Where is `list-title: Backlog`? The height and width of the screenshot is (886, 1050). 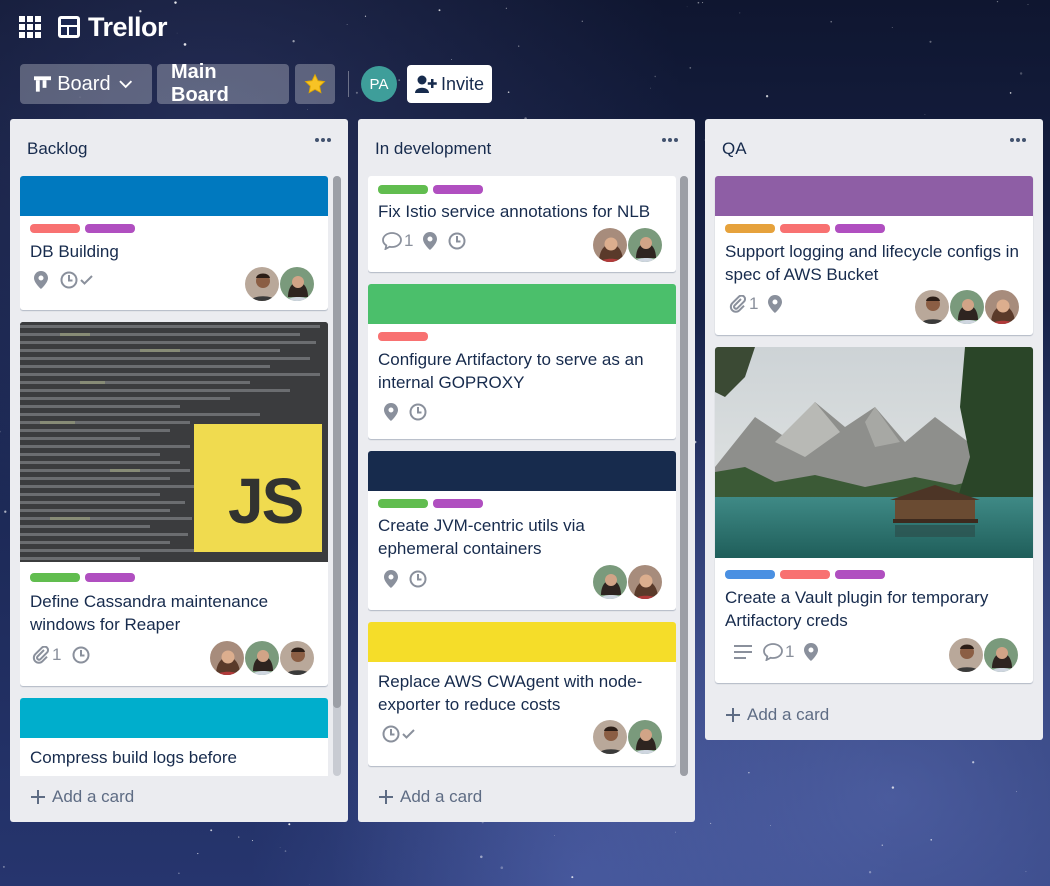 list-title: Backlog is located at coordinates (57, 149).